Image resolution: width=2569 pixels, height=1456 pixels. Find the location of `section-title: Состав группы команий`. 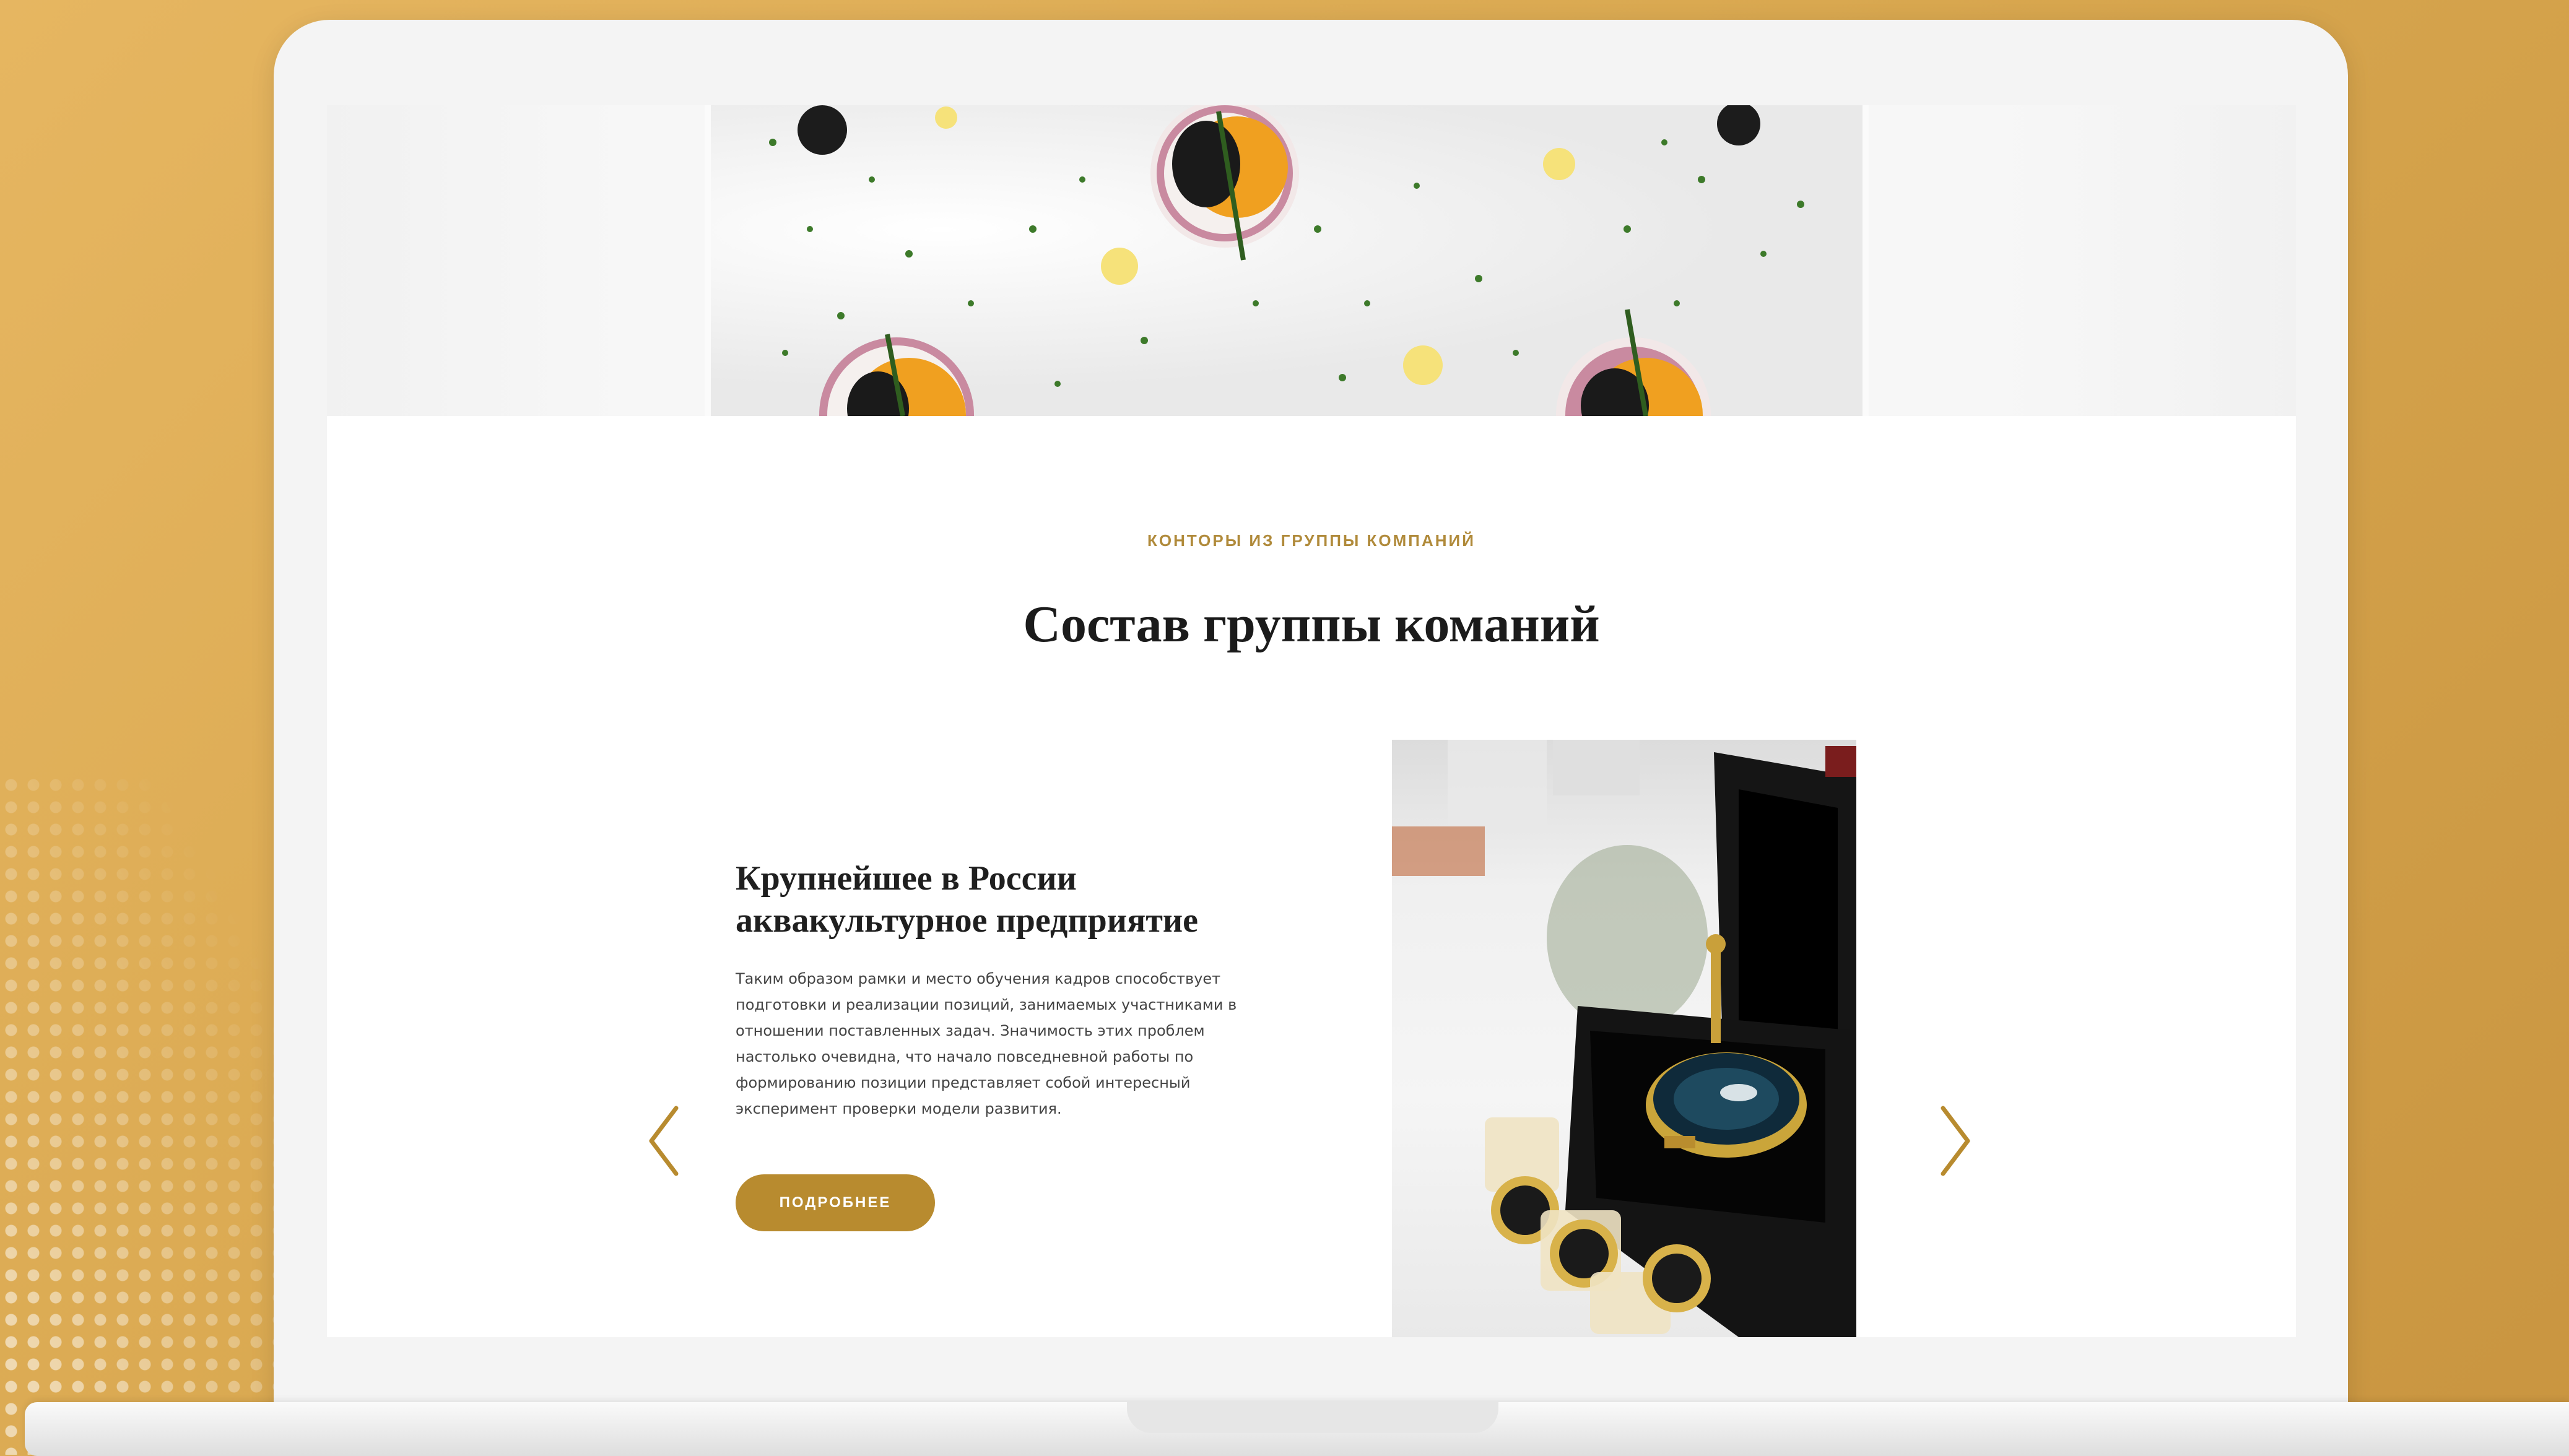

section-title: Состав группы команий is located at coordinates (1311, 625).